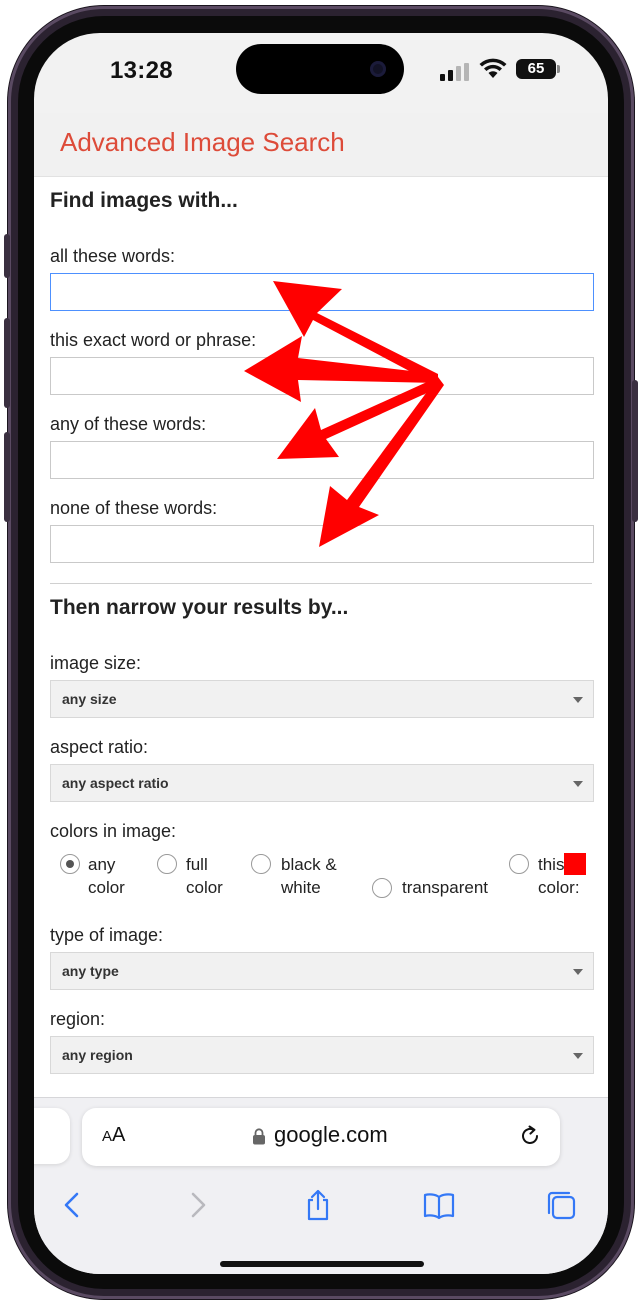 The height and width of the screenshot is (1305, 642). I want to click on text-size-button: AA, so click(113, 1135).